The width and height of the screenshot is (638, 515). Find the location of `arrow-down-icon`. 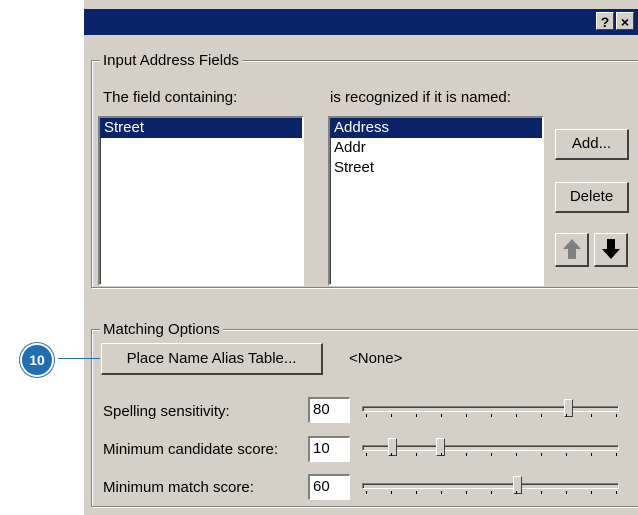

arrow-down-icon is located at coordinates (610, 249).